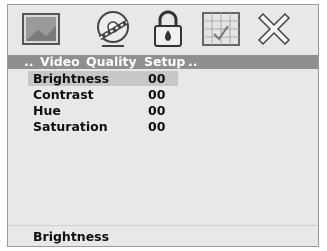  What do you see at coordinates (71, 78) in the screenshot?
I see `setting-label: Brightness` at bounding box center [71, 78].